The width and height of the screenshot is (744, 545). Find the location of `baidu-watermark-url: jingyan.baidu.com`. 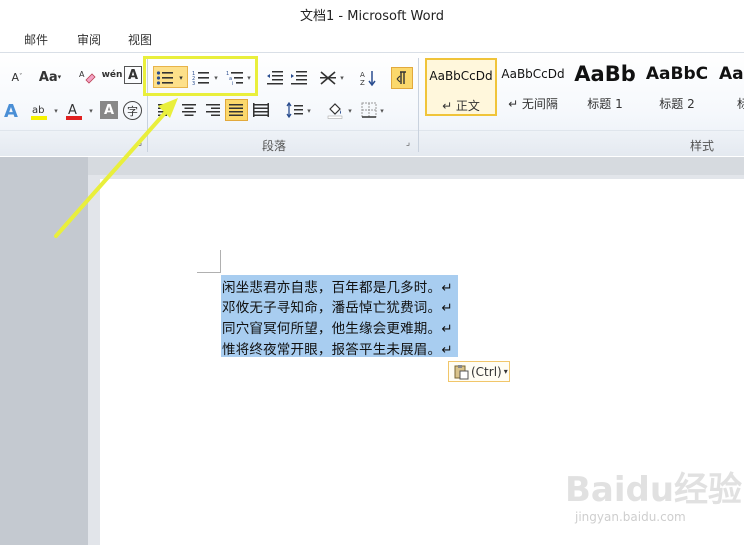

baidu-watermark-url: jingyan.baidu.com is located at coordinates (630, 517).